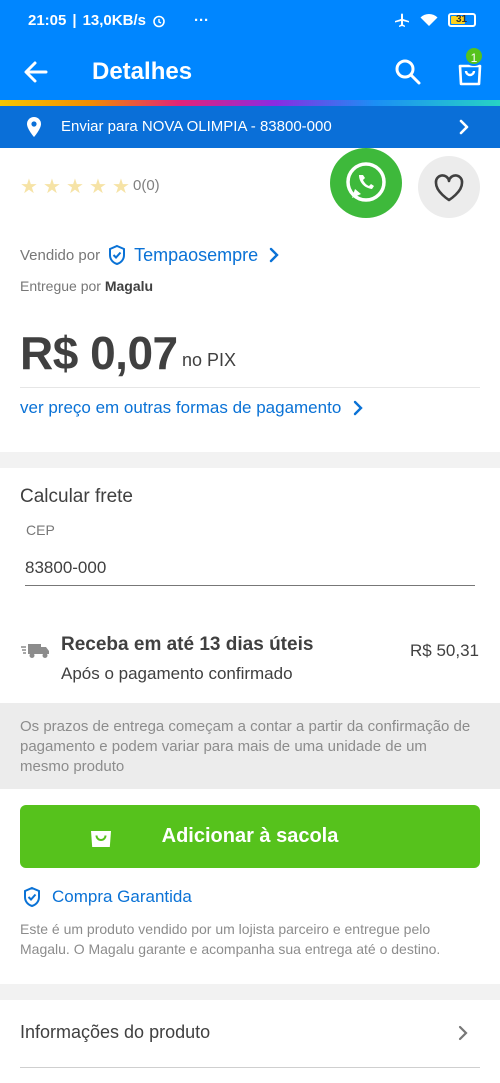 The image size is (500, 1083). What do you see at coordinates (201, 20) in the screenshot?
I see `status-more: ···` at bounding box center [201, 20].